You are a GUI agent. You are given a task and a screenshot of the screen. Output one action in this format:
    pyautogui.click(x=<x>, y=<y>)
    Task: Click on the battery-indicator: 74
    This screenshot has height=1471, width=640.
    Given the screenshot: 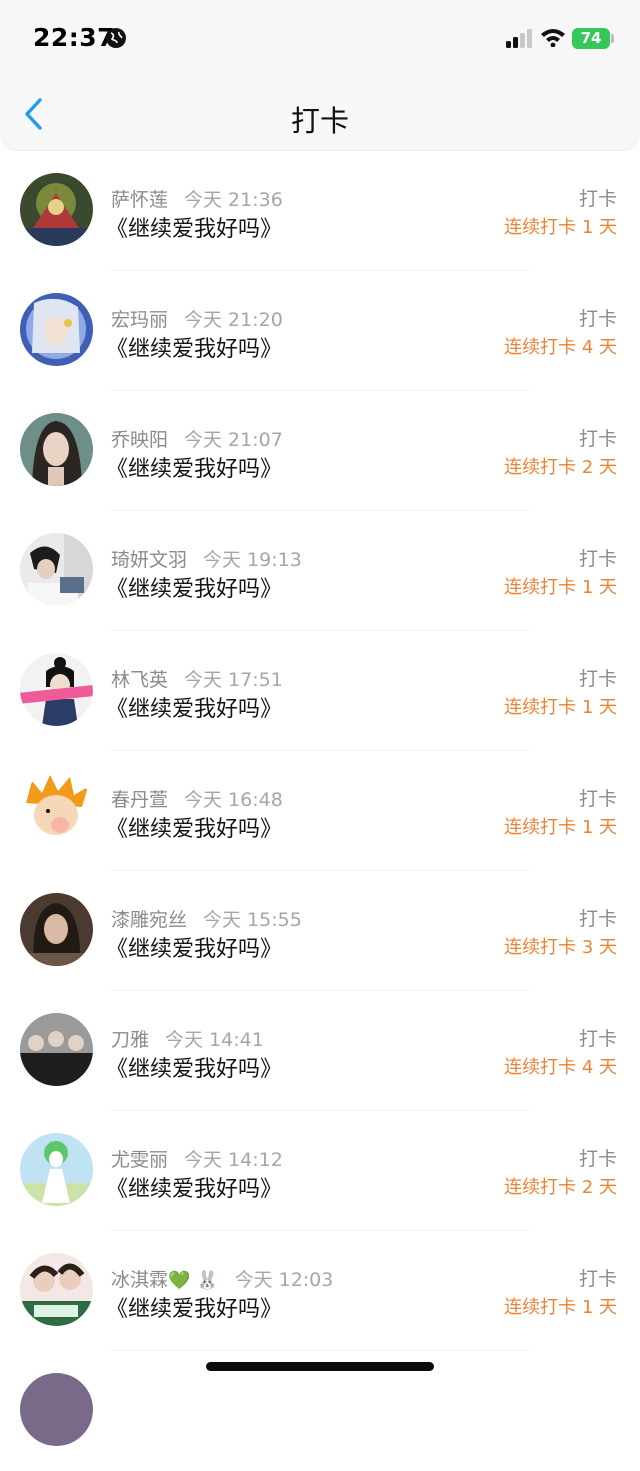 What is the action you would take?
    pyautogui.click(x=591, y=38)
    